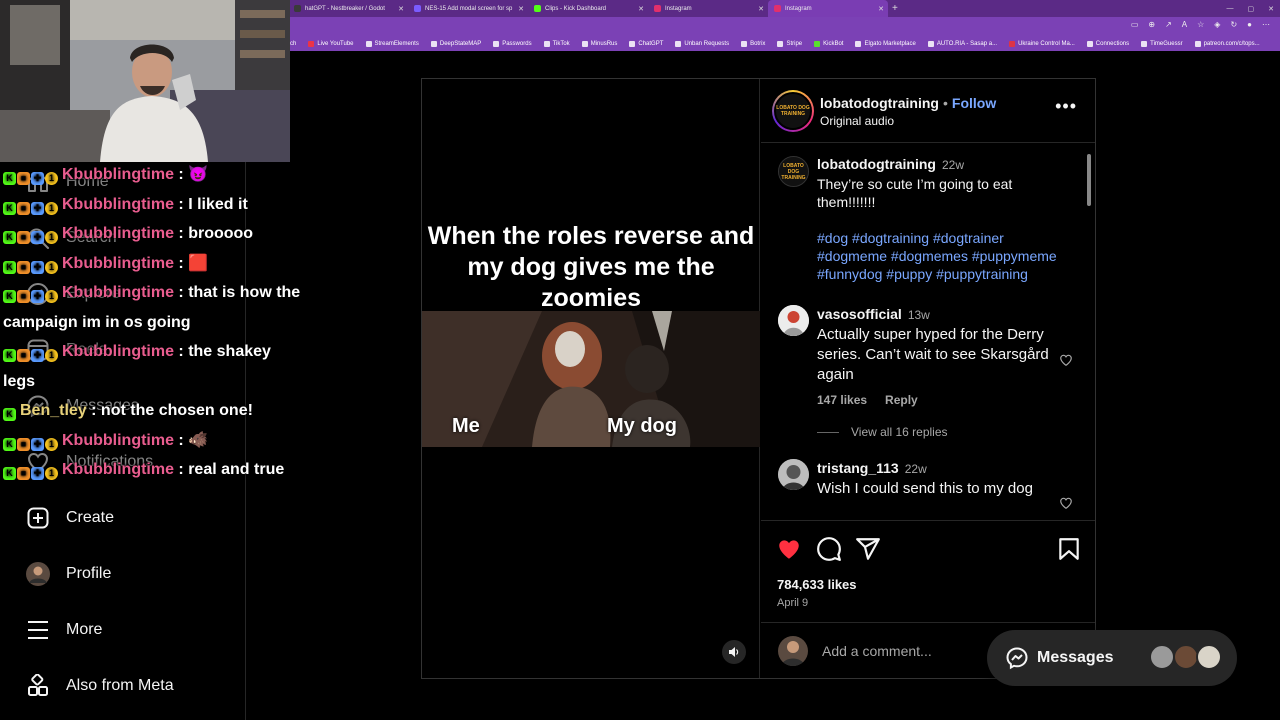 Image resolution: width=1280 pixels, height=720 pixels. What do you see at coordinates (392, 44) in the screenshot?
I see `bookmark: StreamElements` at bounding box center [392, 44].